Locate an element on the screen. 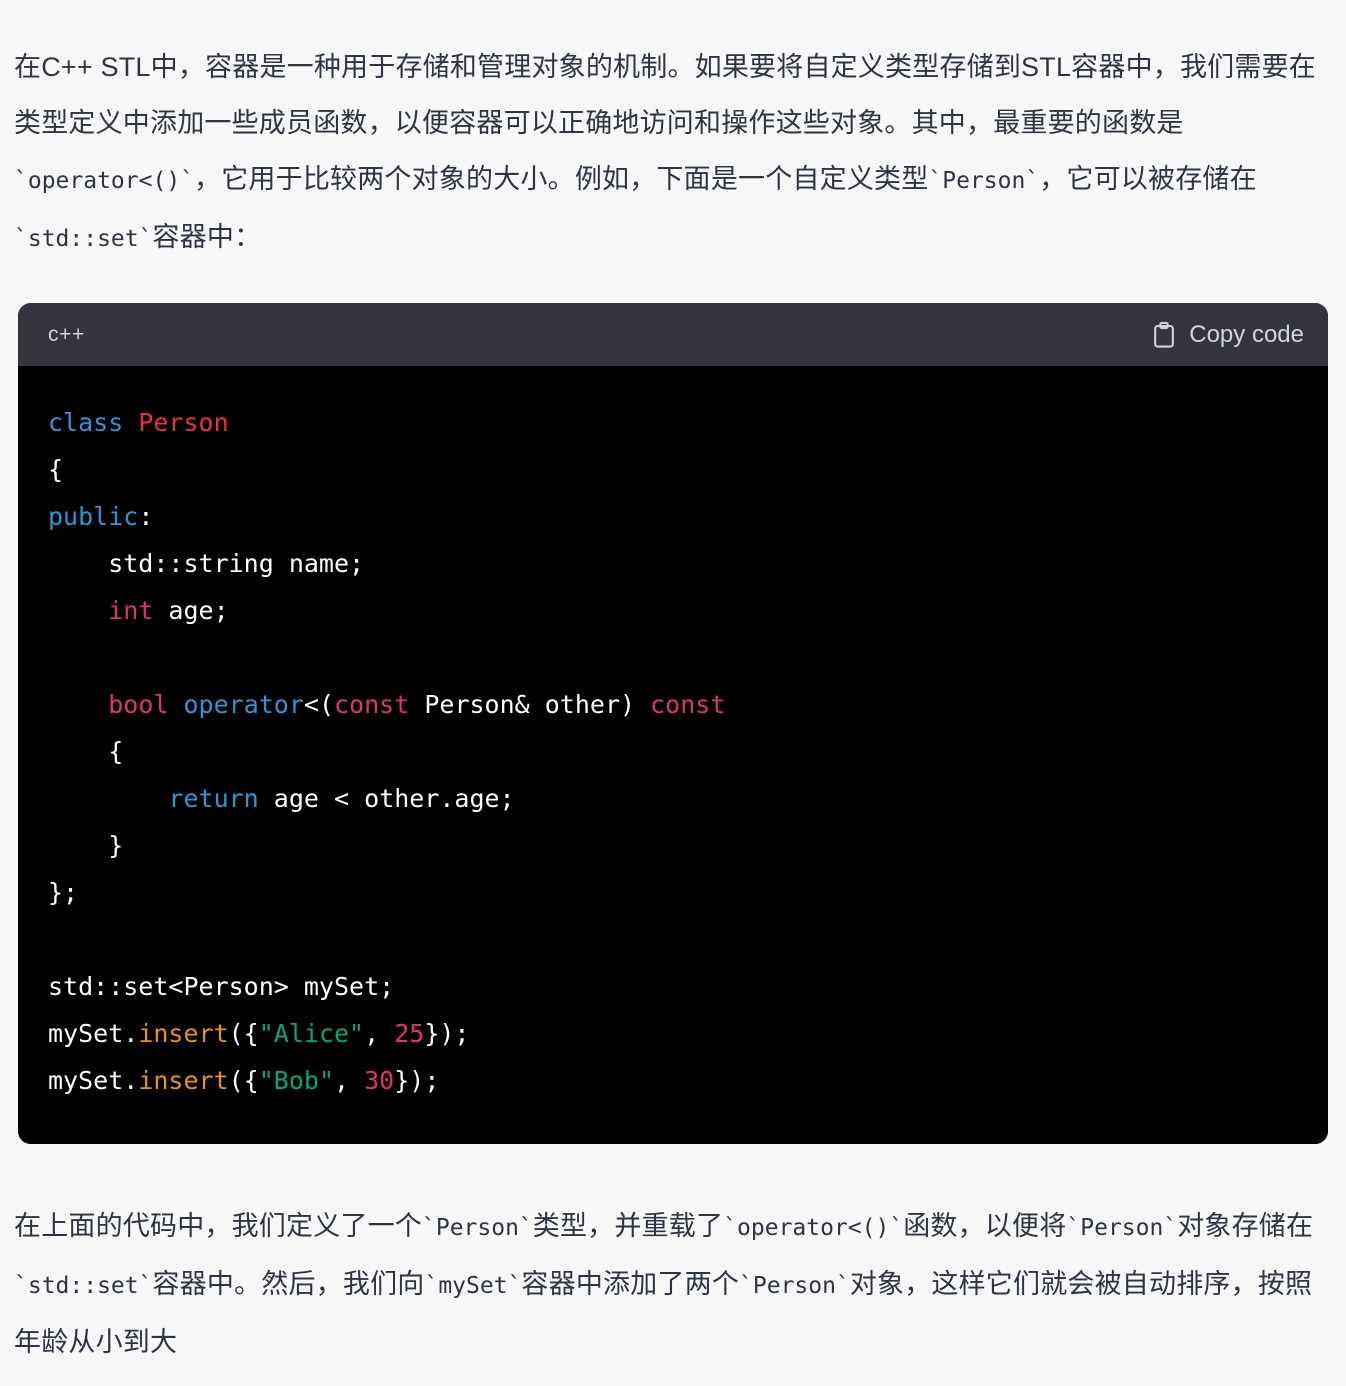 The width and height of the screenshot is (1346, 1386). inline-code-myset: `mySet` is located at coordinates (473, 1286).